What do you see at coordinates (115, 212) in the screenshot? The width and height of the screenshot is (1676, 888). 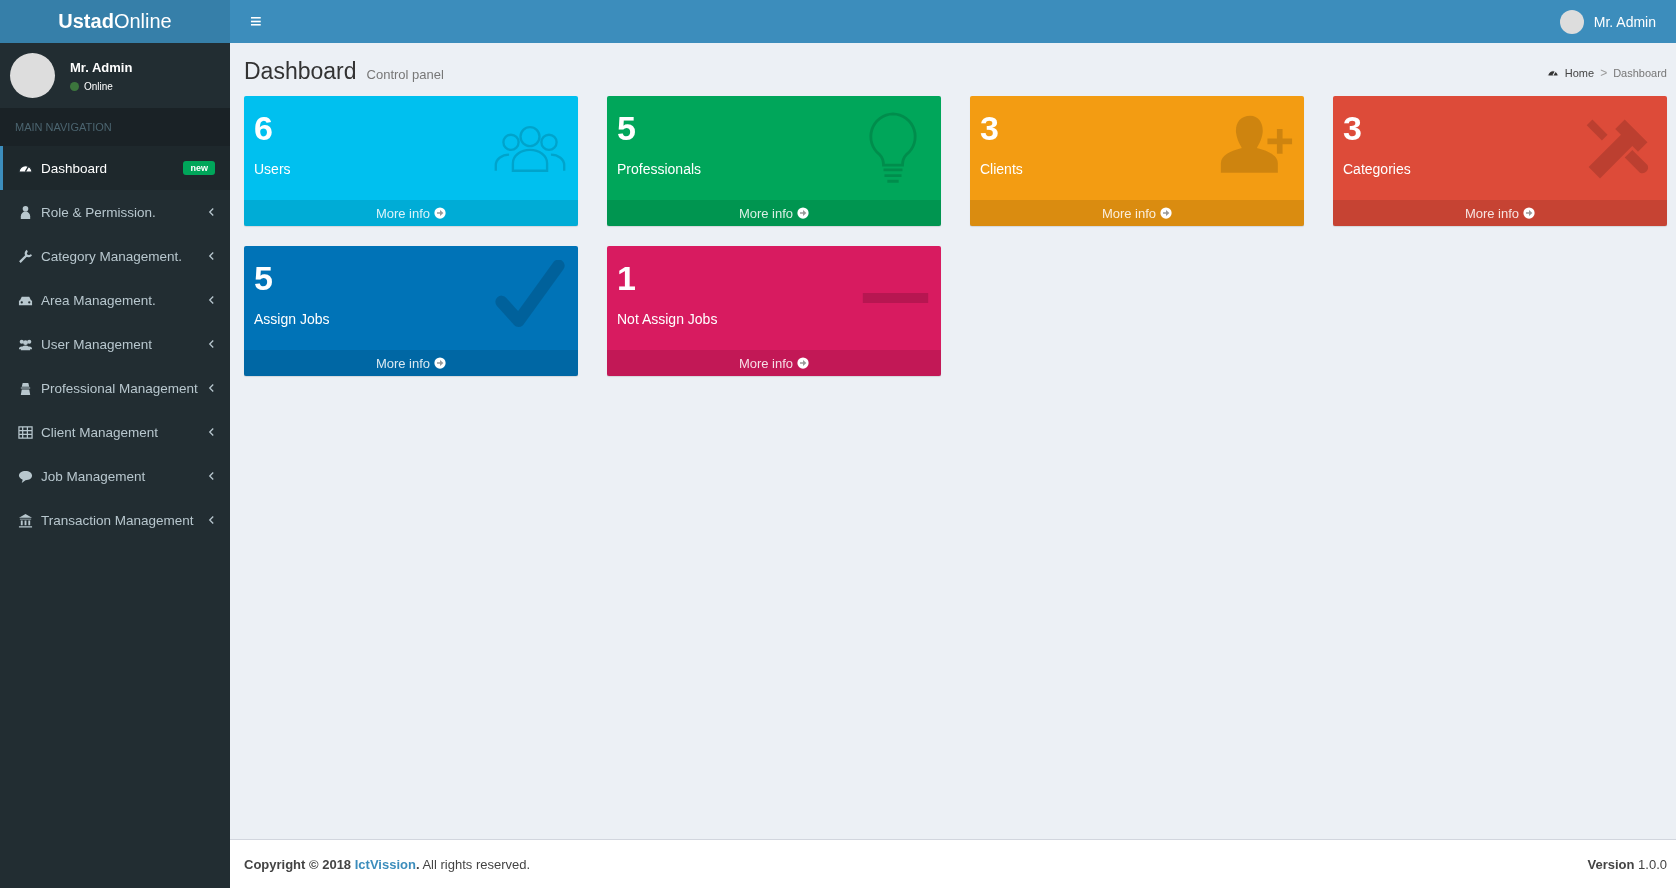 I see `sidebar-item: Role & Permission.` at bounding box center [115, 212].